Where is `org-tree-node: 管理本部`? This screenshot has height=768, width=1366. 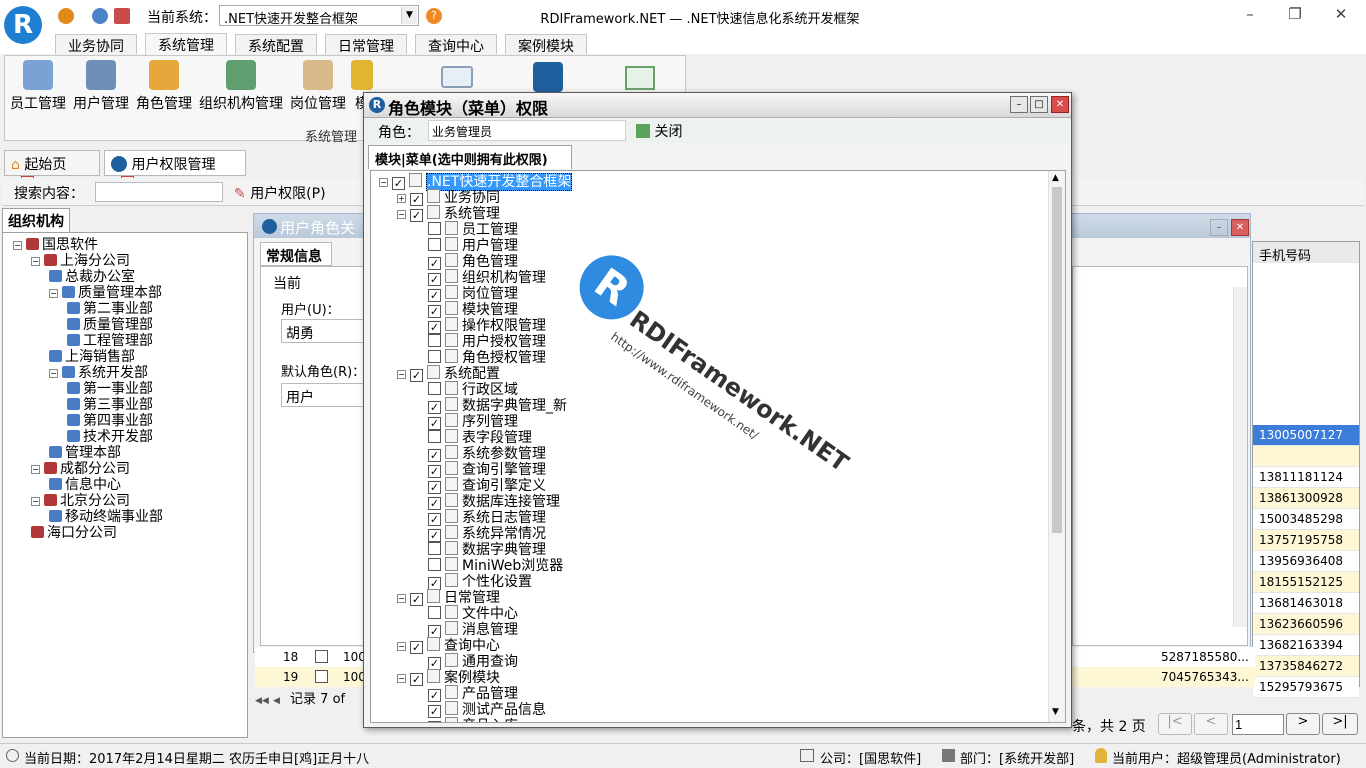 org-tree-node: 管理本部 is located at coordinates (85, 453).